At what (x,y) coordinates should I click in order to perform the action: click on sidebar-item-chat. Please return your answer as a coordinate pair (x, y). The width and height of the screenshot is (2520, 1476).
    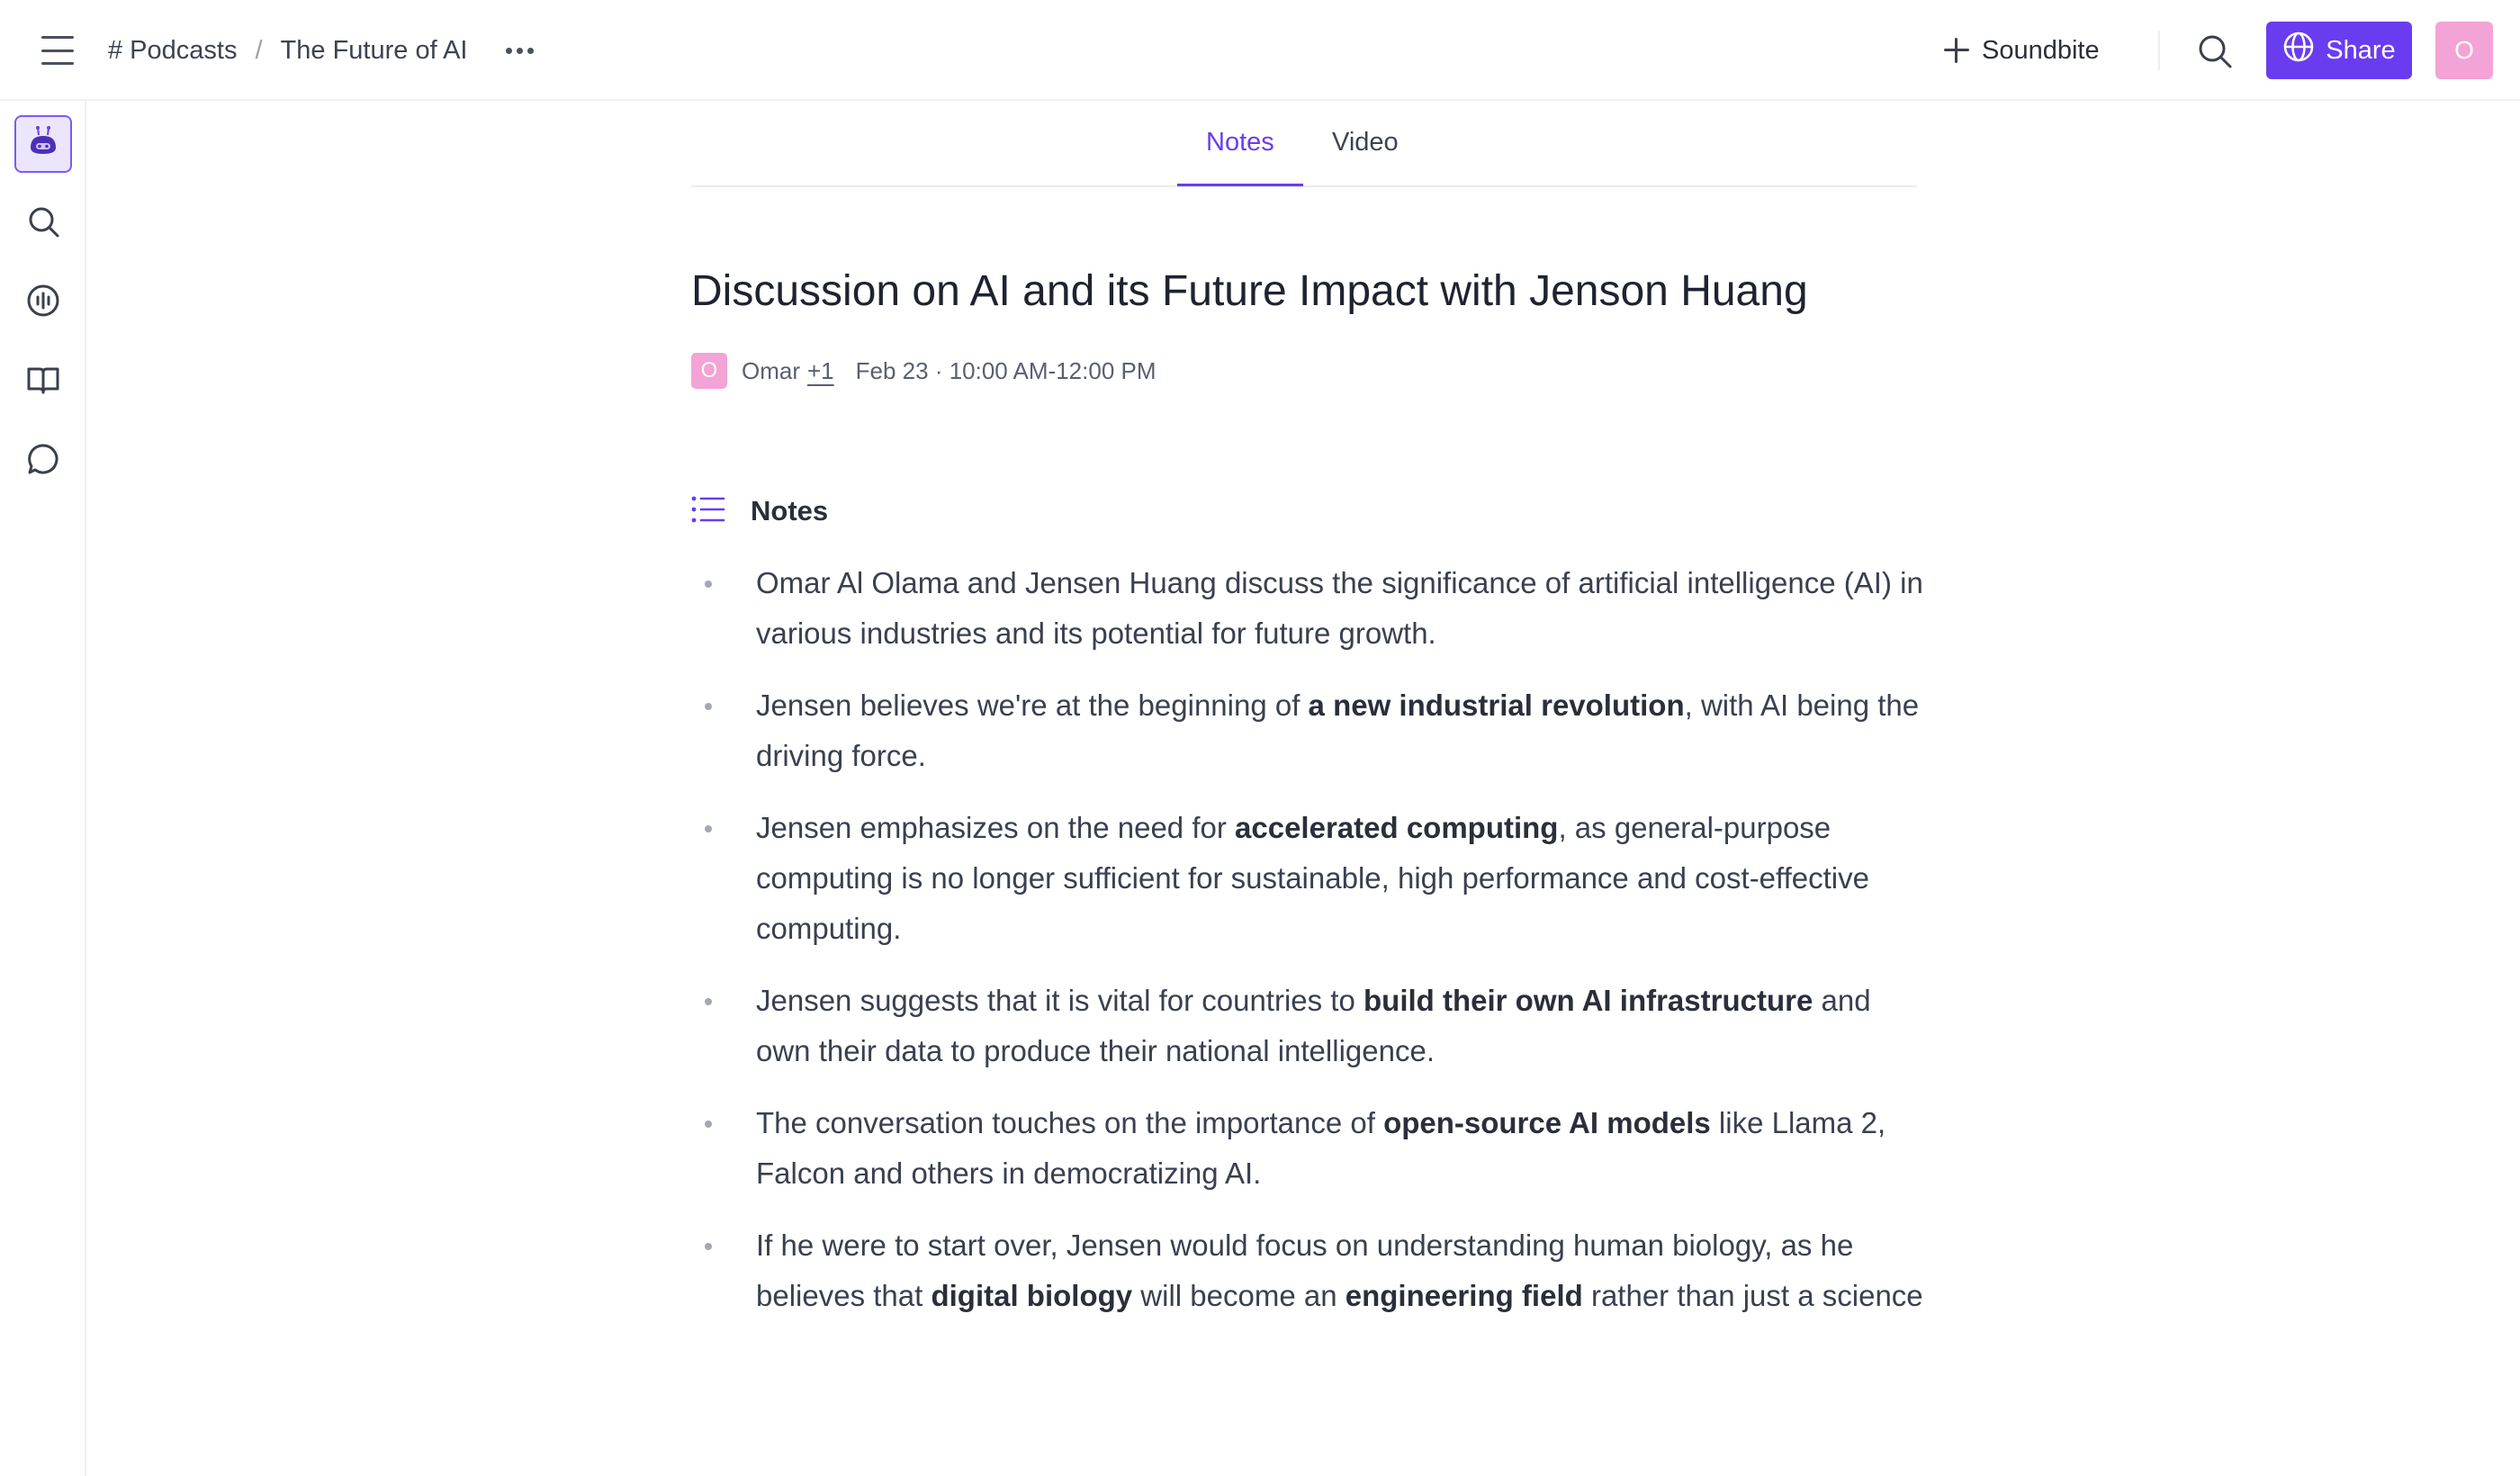
    Looking at the image, I should click on (43, 461).